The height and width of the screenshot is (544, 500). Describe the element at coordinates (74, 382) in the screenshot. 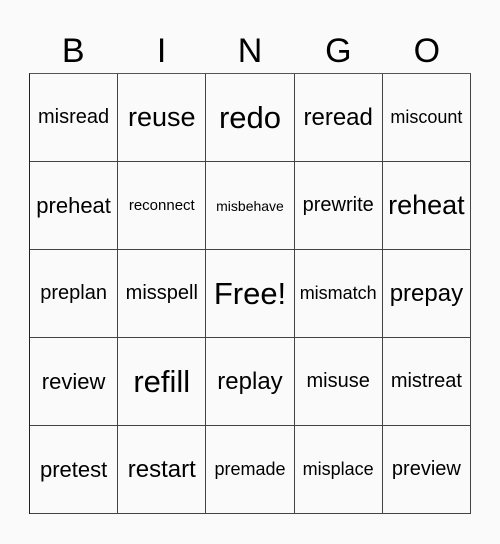

I see `bingo-cell: review` at that location.